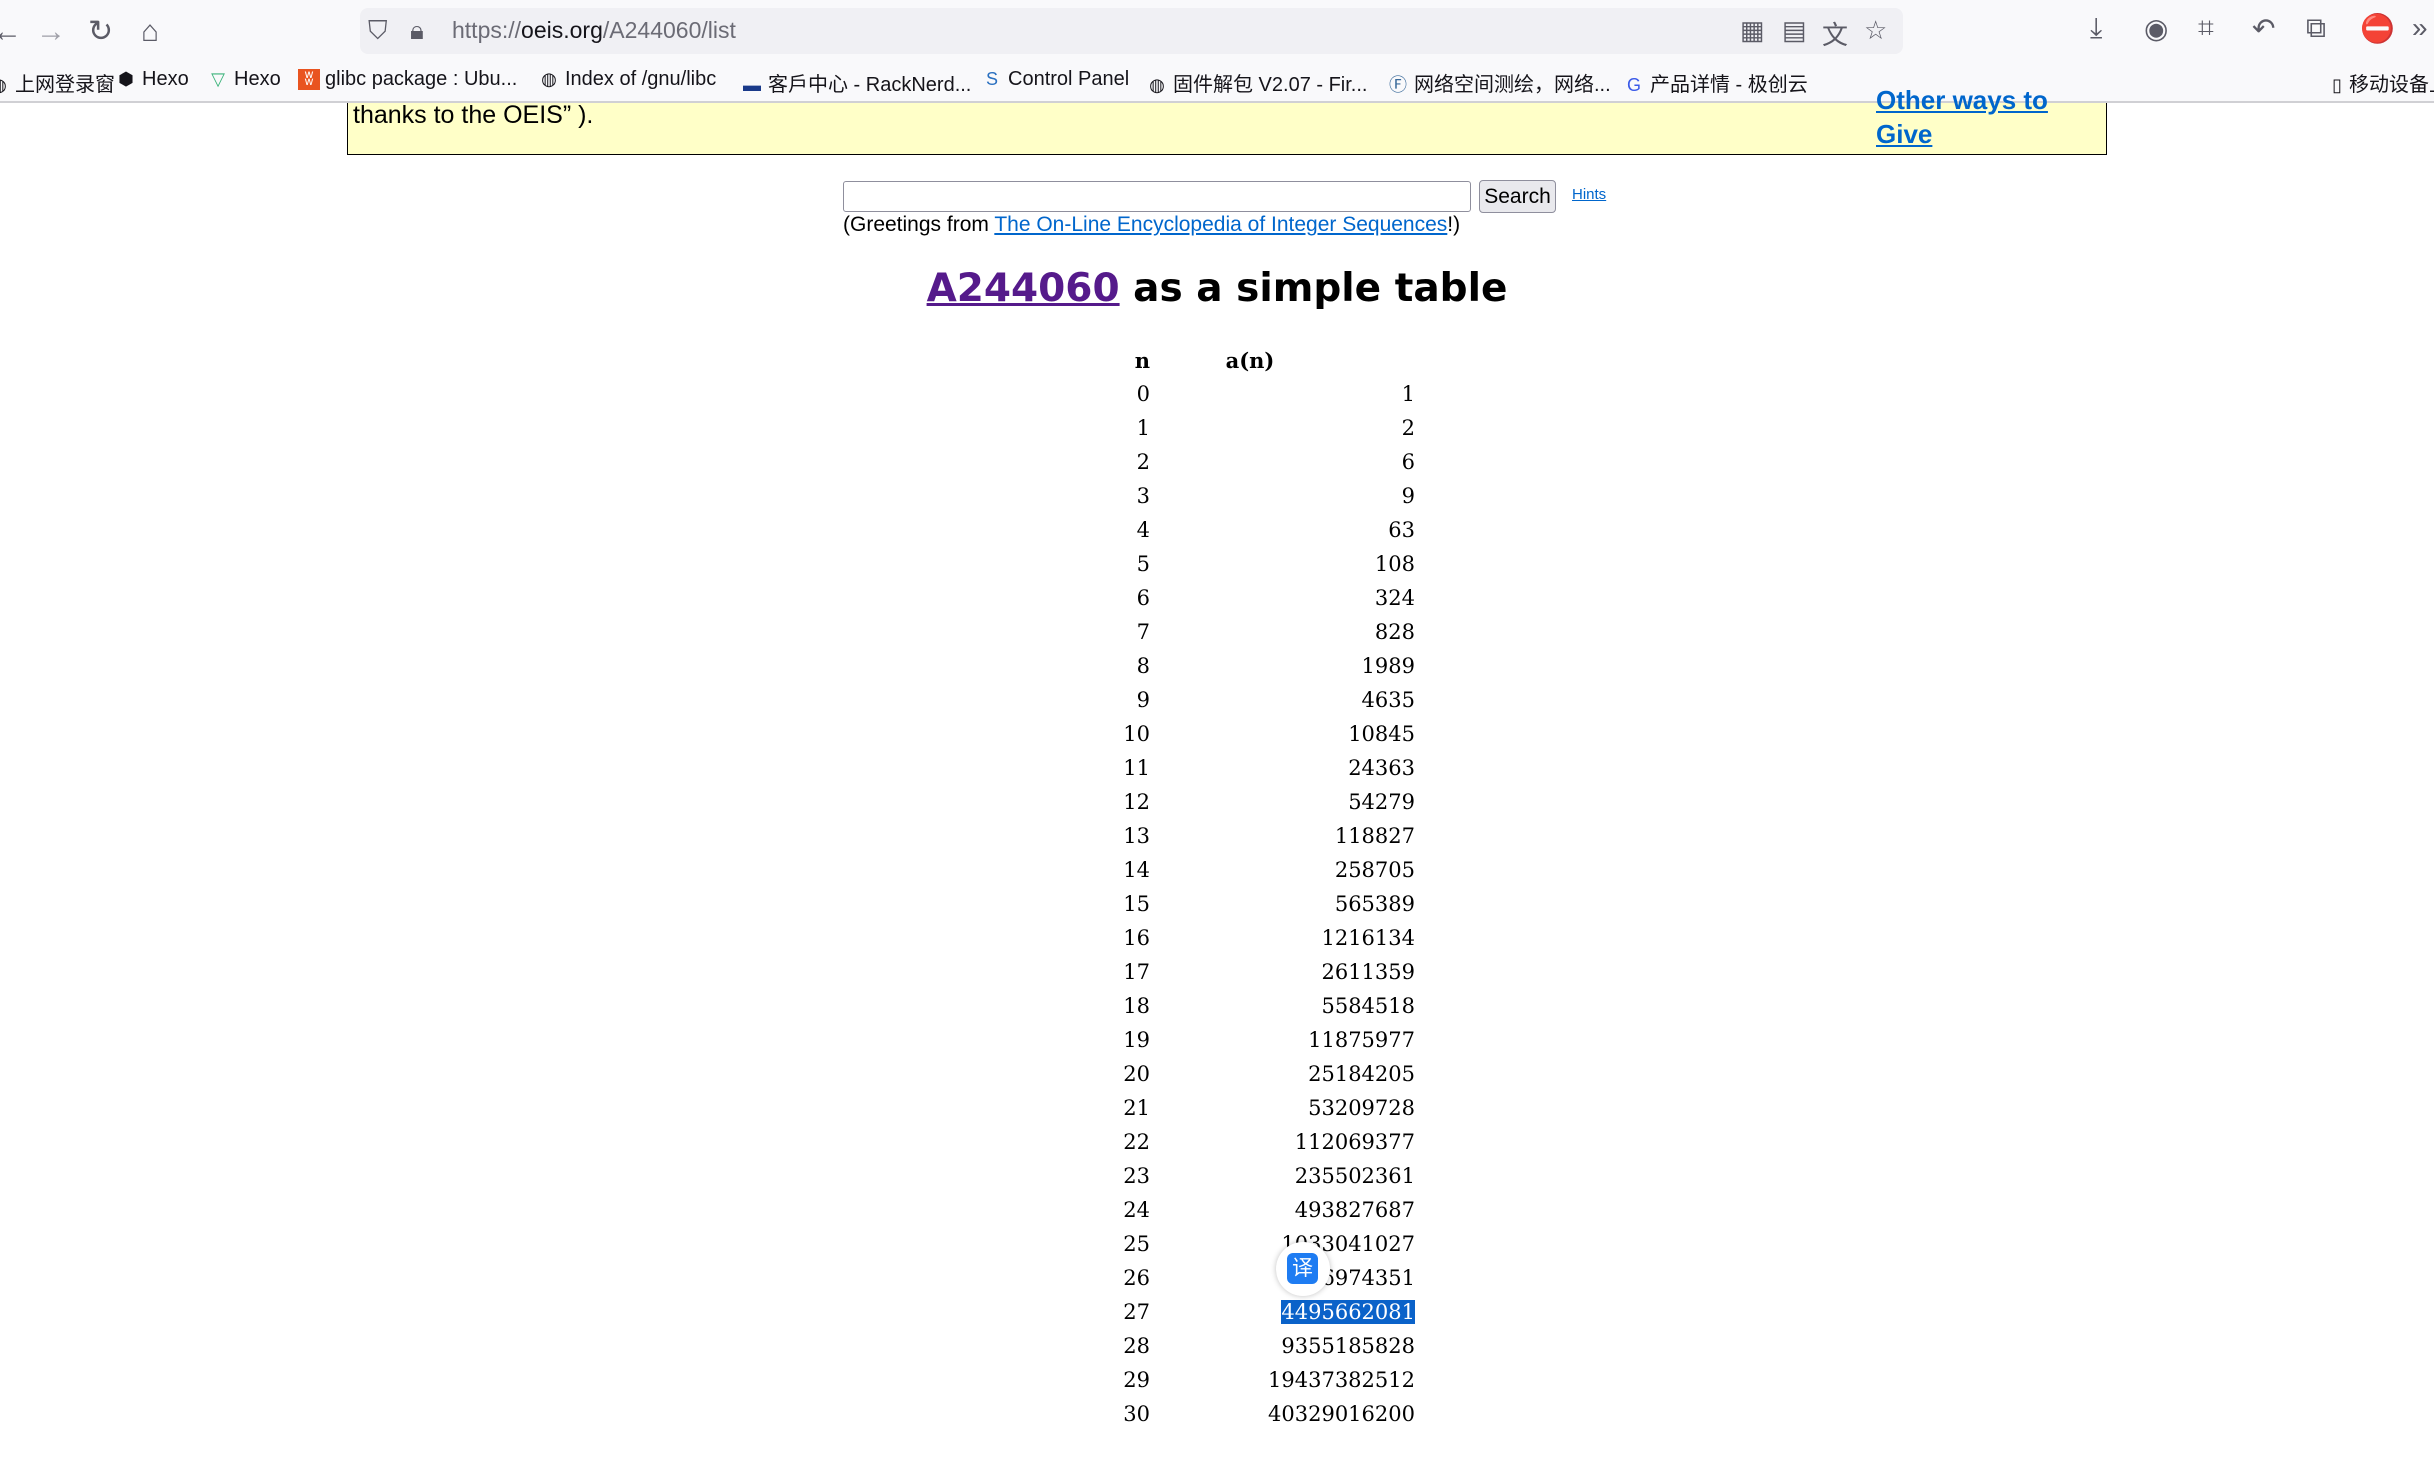 This screenshot has height=1461, width=2434. Describe the element at coordinates (2316, 28) in the screenshot. I see `extensions-icon: ⧉` at that location.